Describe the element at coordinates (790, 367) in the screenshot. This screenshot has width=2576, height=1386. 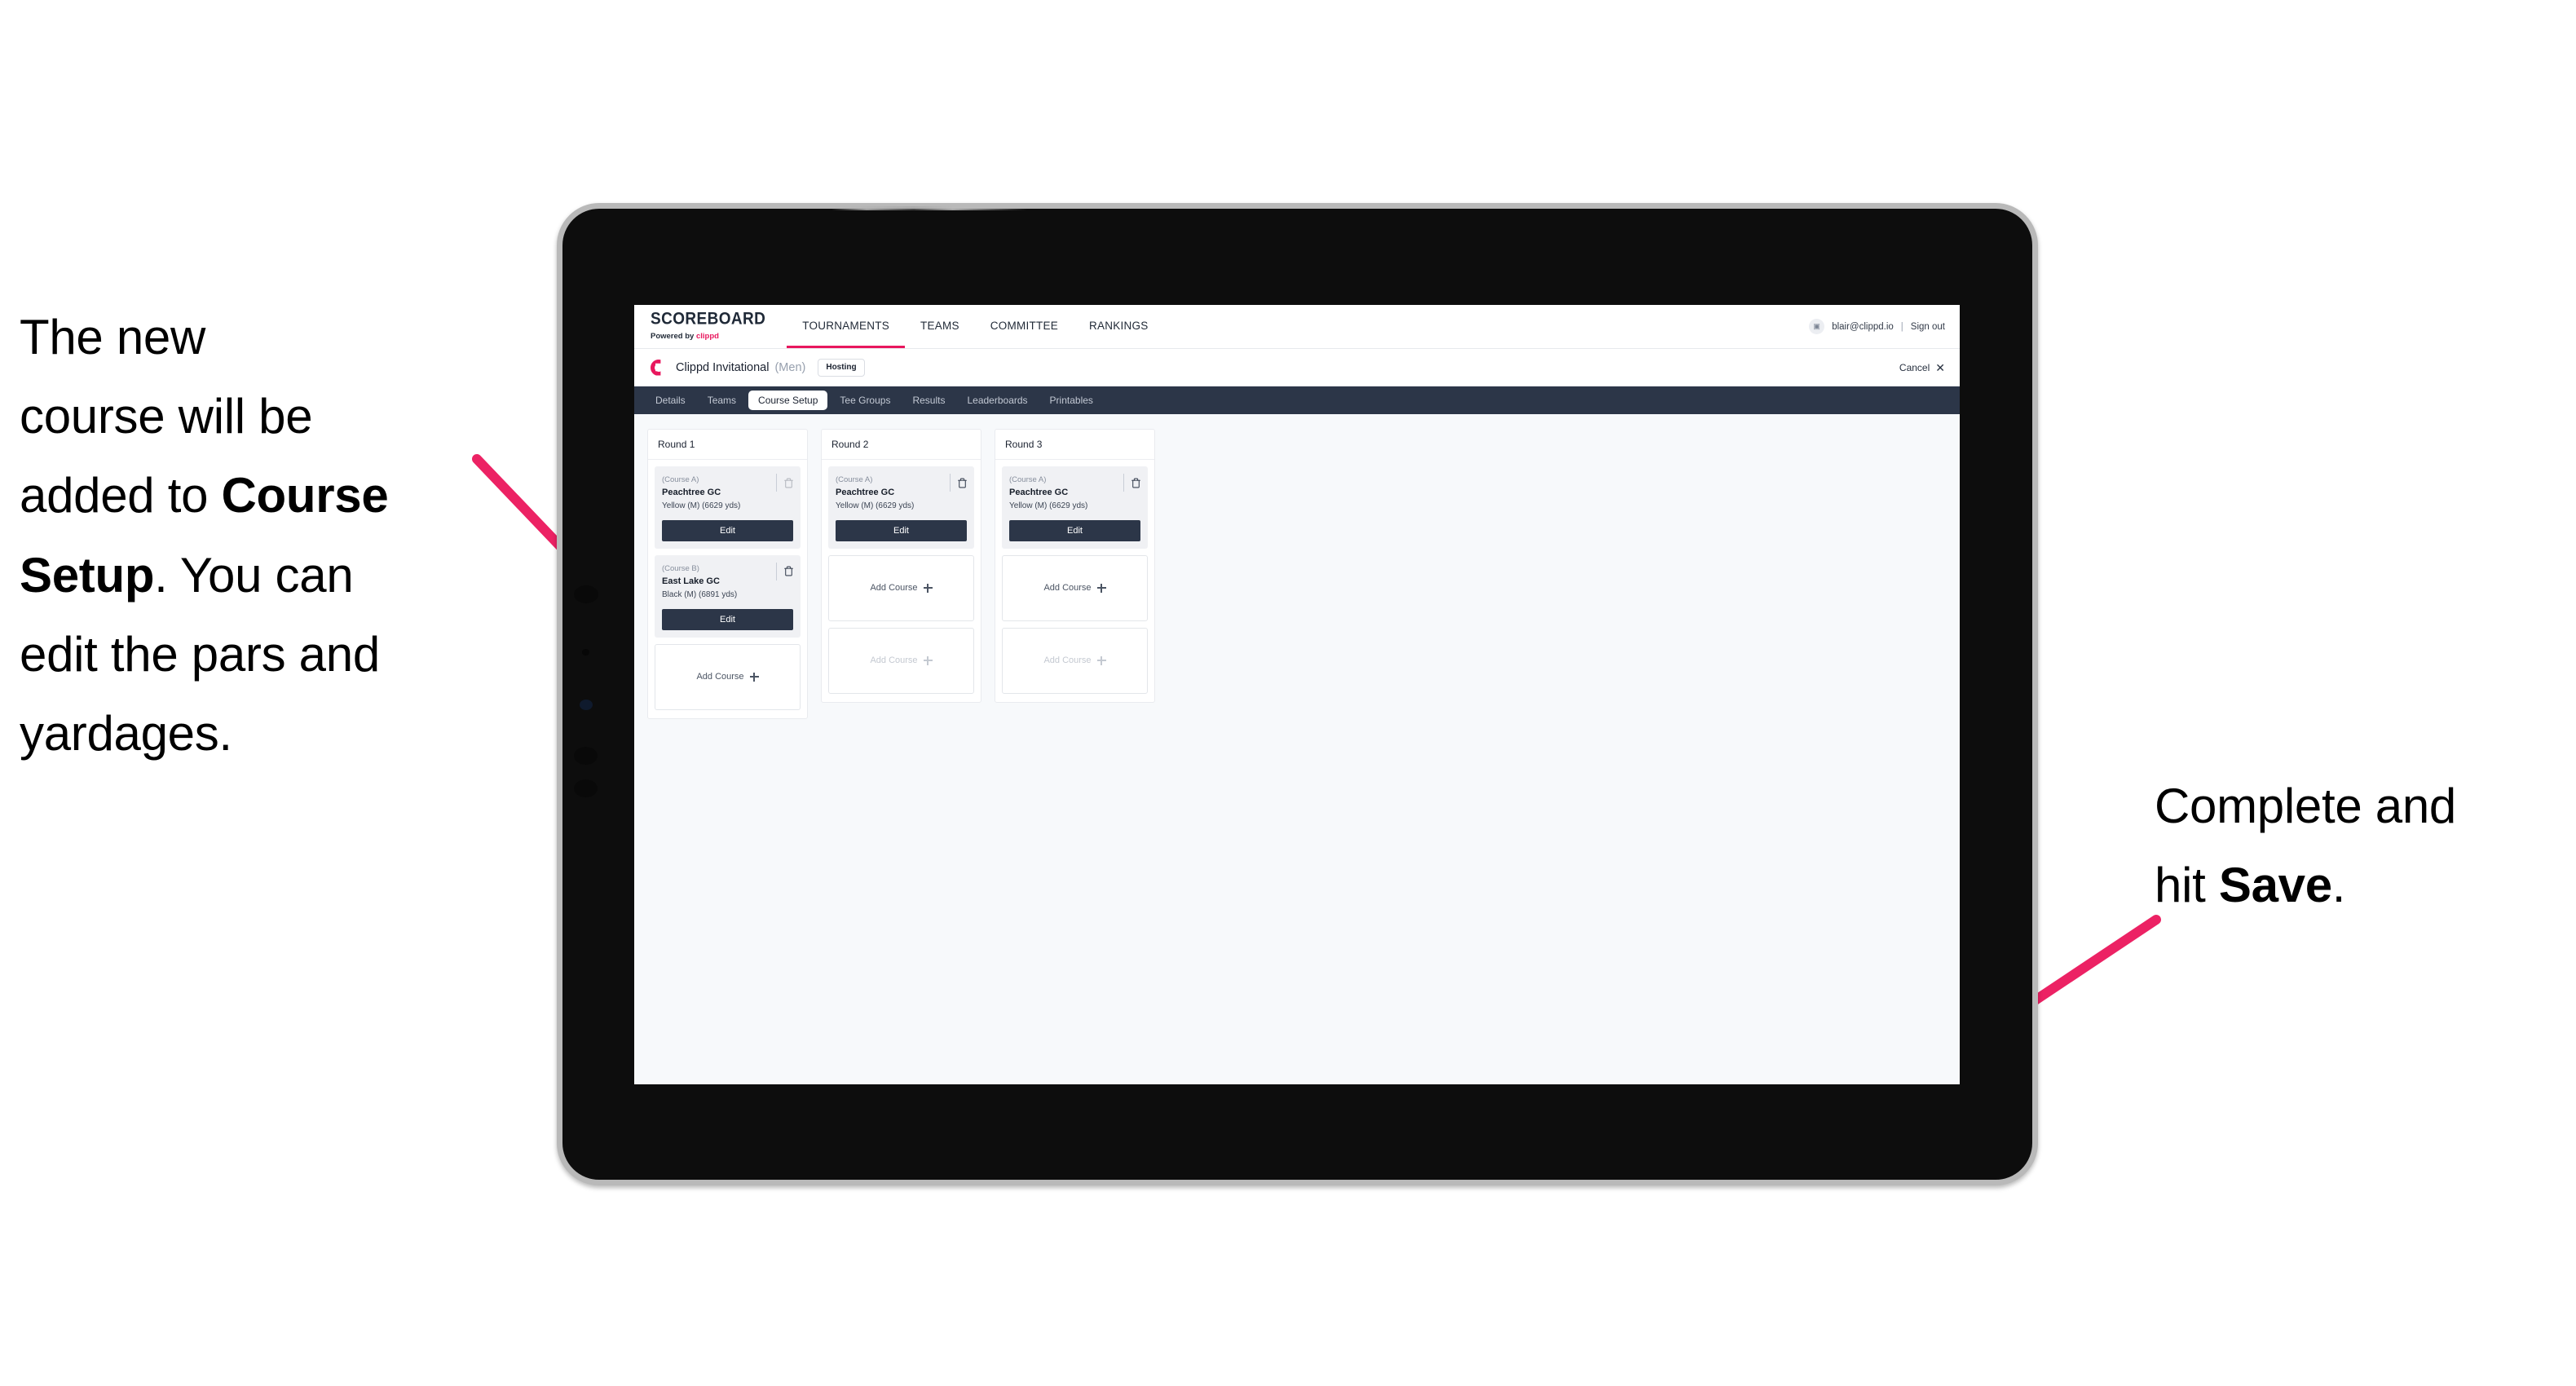
I see `tournament-gender: (Men)` at that location.